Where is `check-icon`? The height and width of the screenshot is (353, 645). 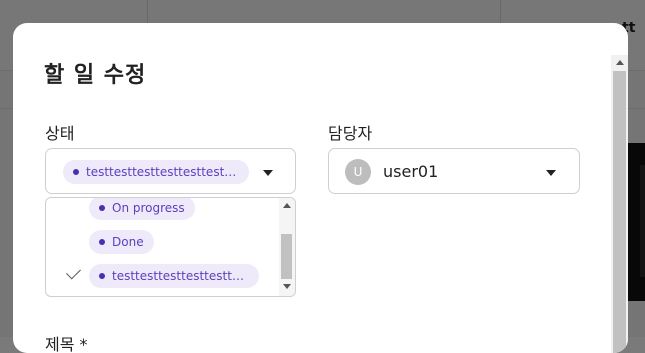
check-icon is located at coordinates (73, 272).